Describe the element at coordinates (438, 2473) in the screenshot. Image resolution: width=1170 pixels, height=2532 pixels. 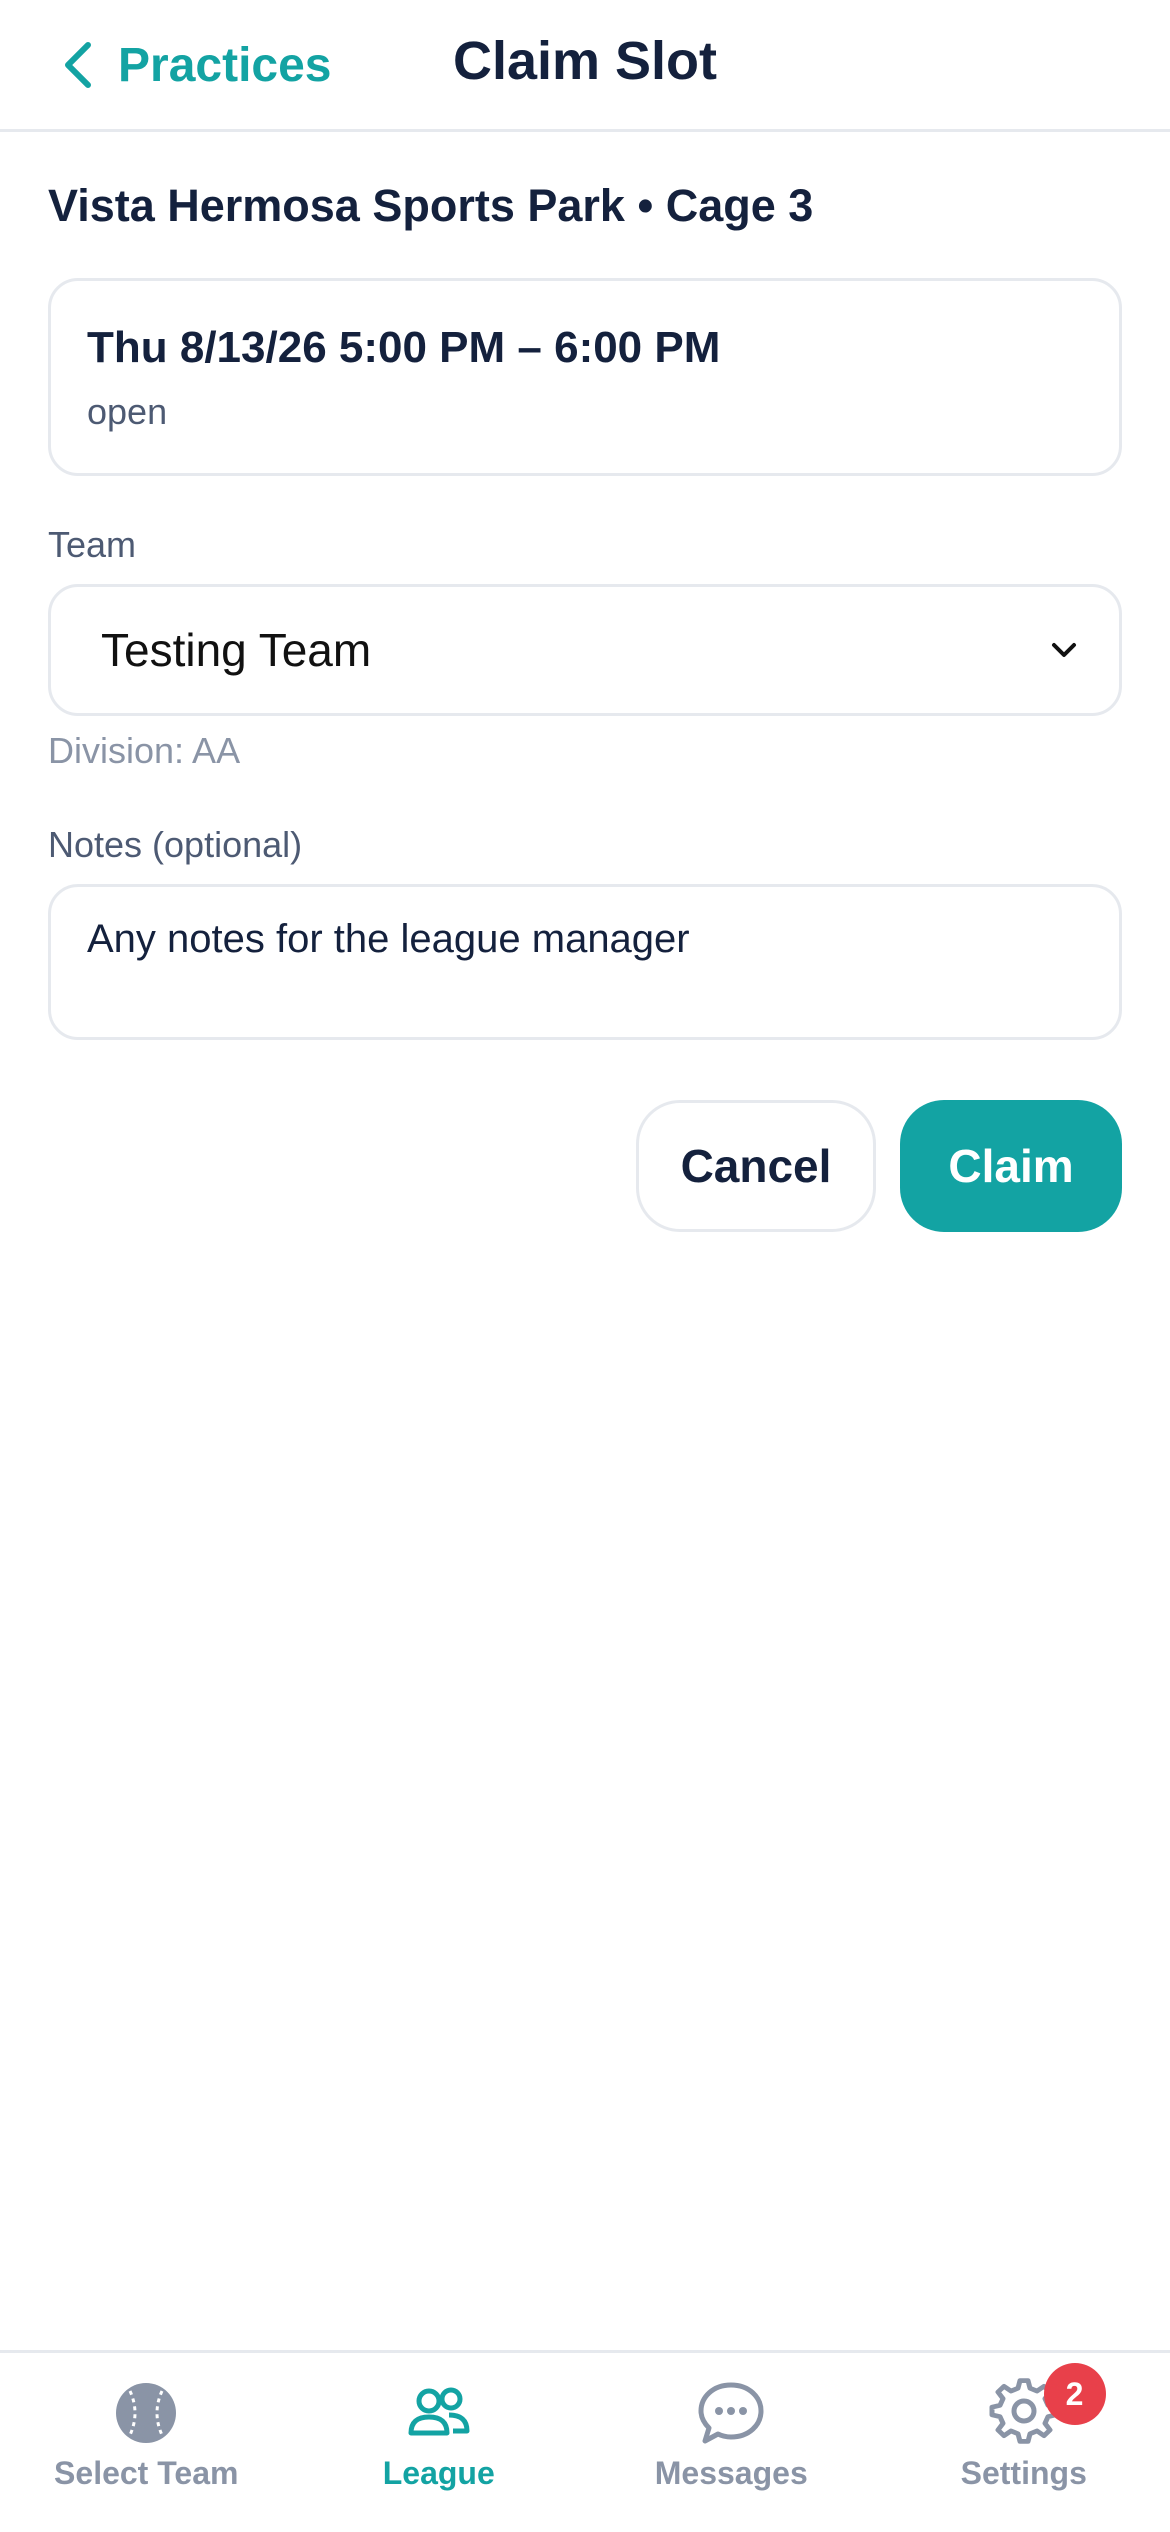
I see `tab-label: League` at that location.